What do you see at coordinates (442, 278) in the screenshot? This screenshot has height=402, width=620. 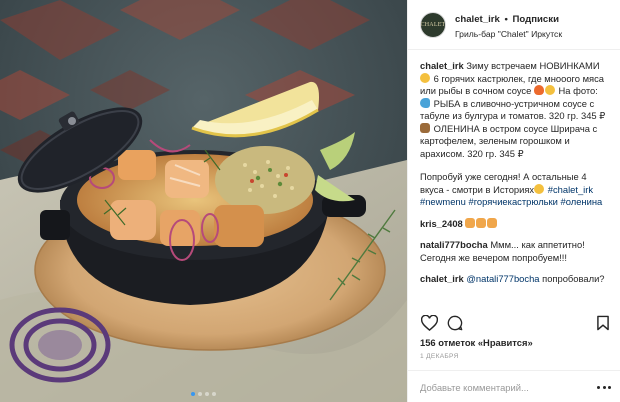 I see `comment-username: chalet_irk` at bounding box center [442, 278].